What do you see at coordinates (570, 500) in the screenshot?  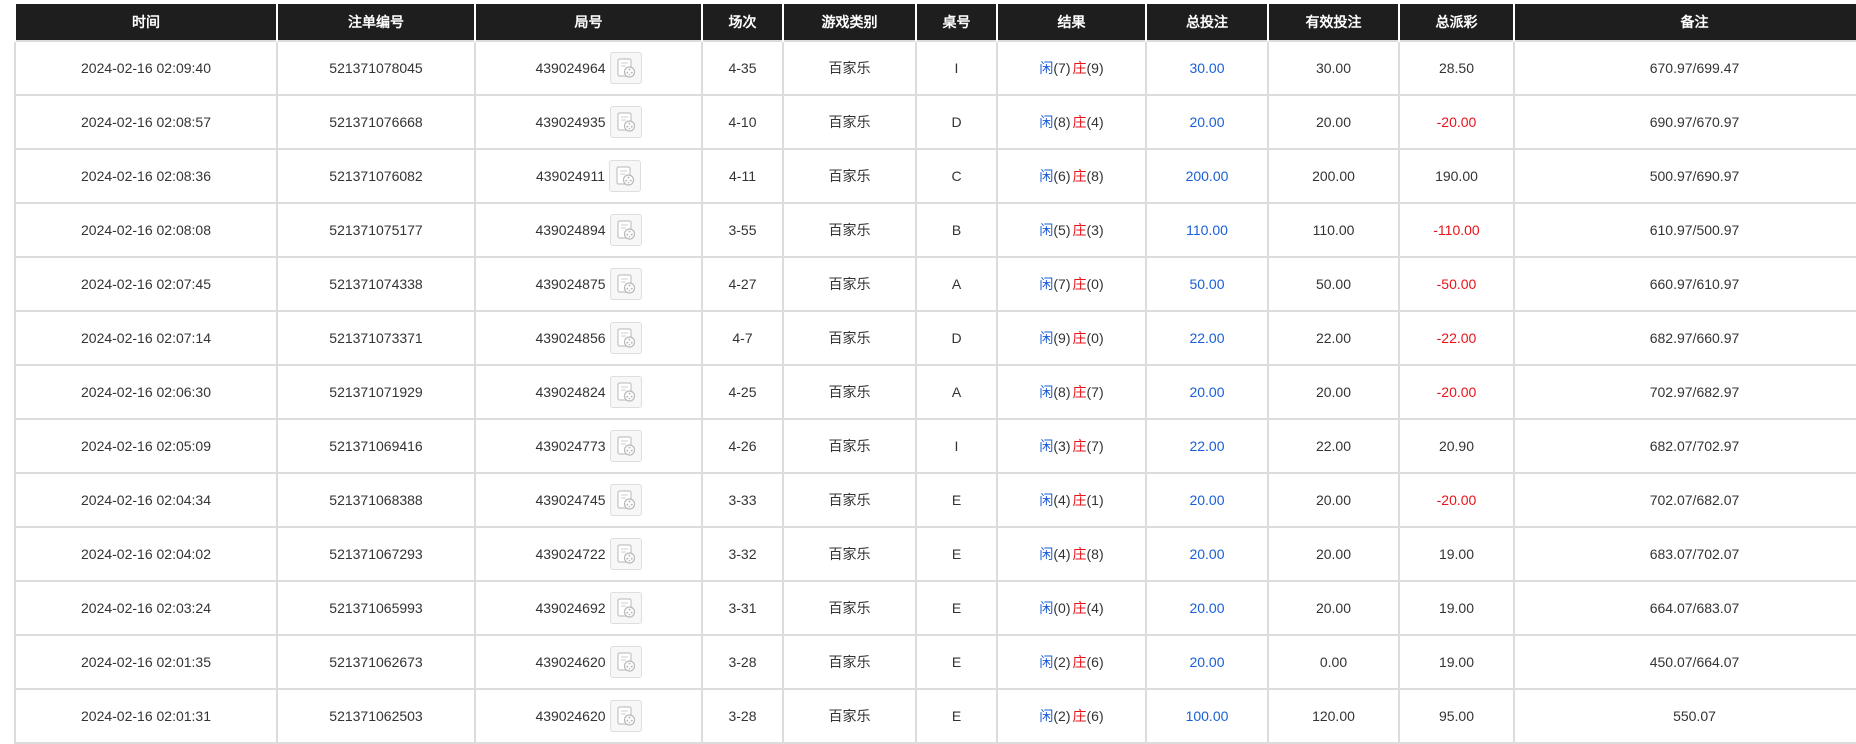 I see `round-id-value: 439024745` at bounding box center [570, 500].